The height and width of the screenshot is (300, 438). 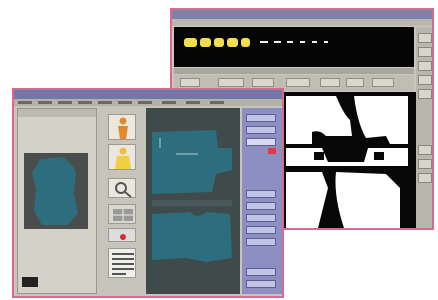 I want to click on back-window-titlebar, so click(x=302, y=14).